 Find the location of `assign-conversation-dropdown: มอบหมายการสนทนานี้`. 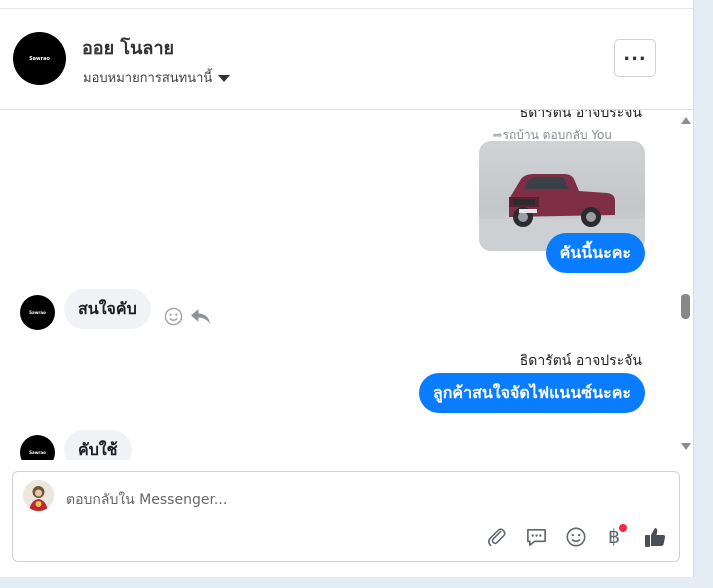

assign-conversation-dropdown: มอบหมายการสนทนานี้ is located at coordinates (157, 77).